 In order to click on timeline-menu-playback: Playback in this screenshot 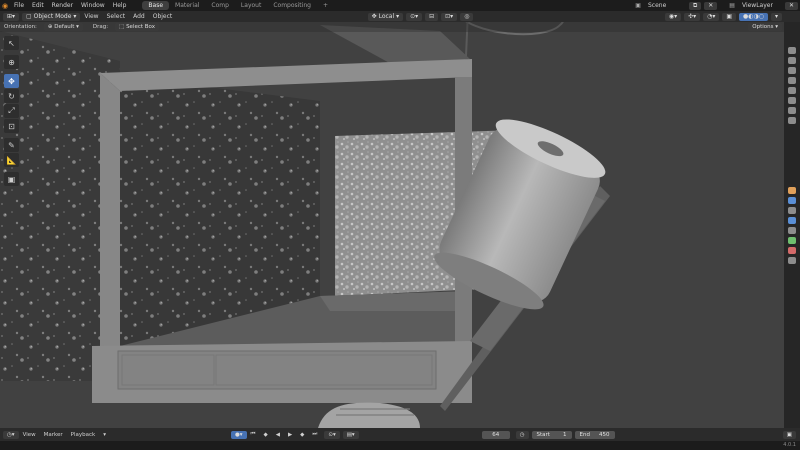, I will do `click(83, 435)`.